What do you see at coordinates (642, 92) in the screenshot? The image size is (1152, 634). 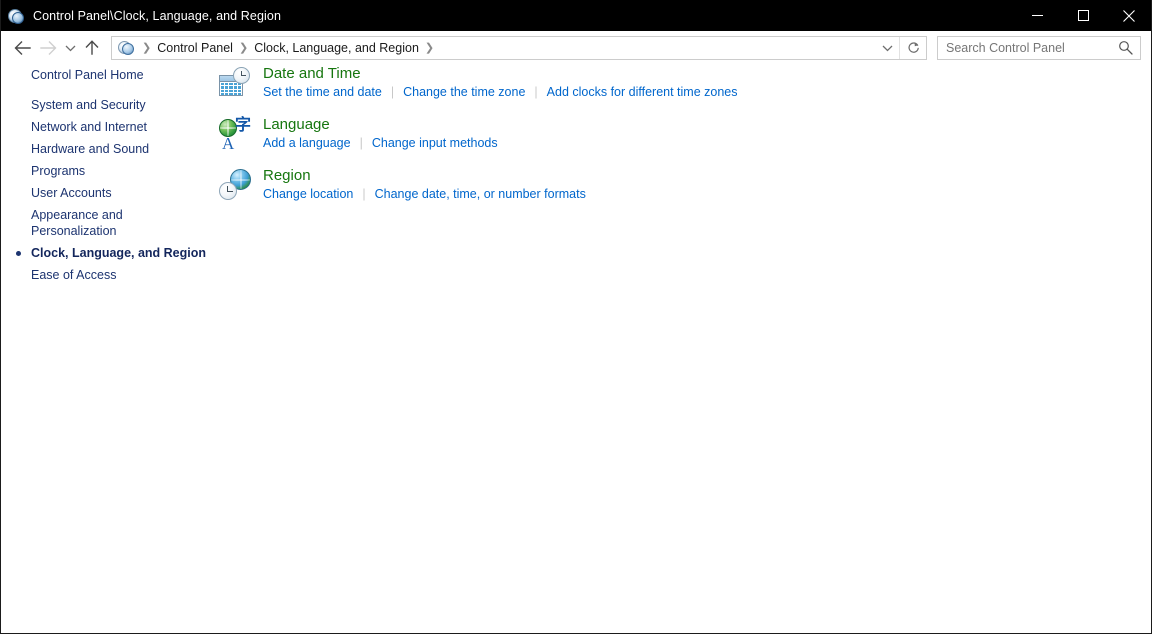 I see `link-add-clocks-for-different-time-zones: Add clocks for different time zones` at bounding box center [642, 92].